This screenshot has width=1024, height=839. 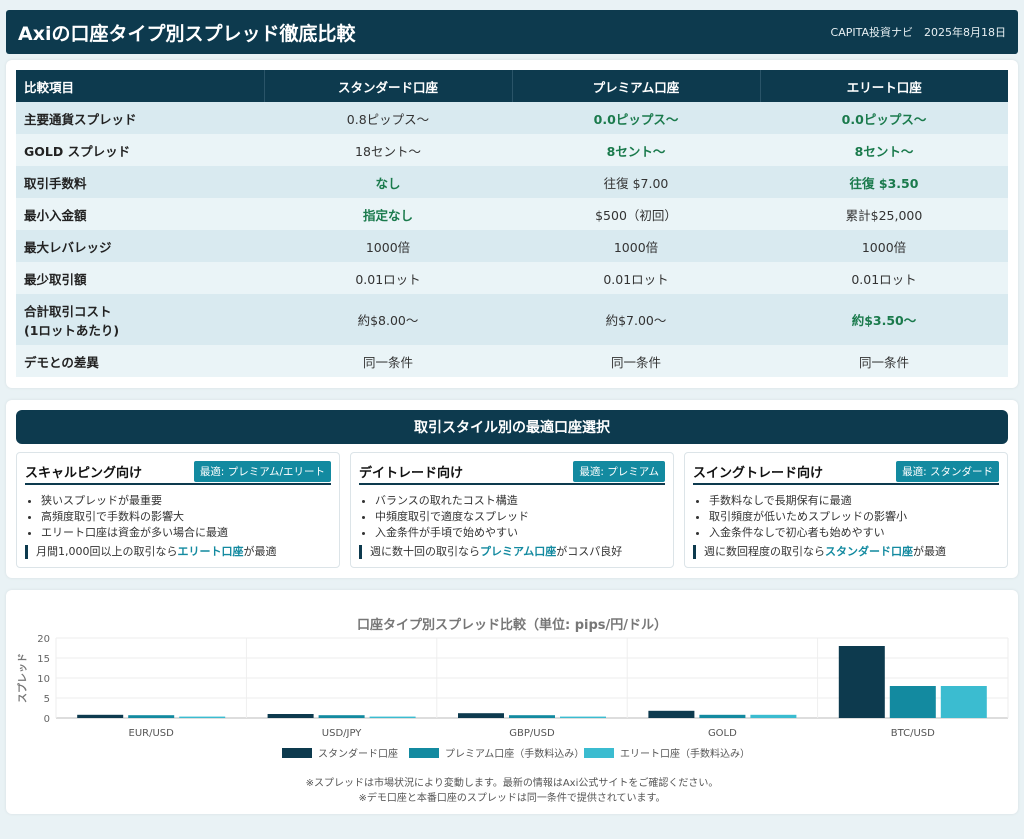 I want to click on table-row: GOLD スプレッド 18セント〜 8セント〜 8セント〜, so click(x=512, y=150).